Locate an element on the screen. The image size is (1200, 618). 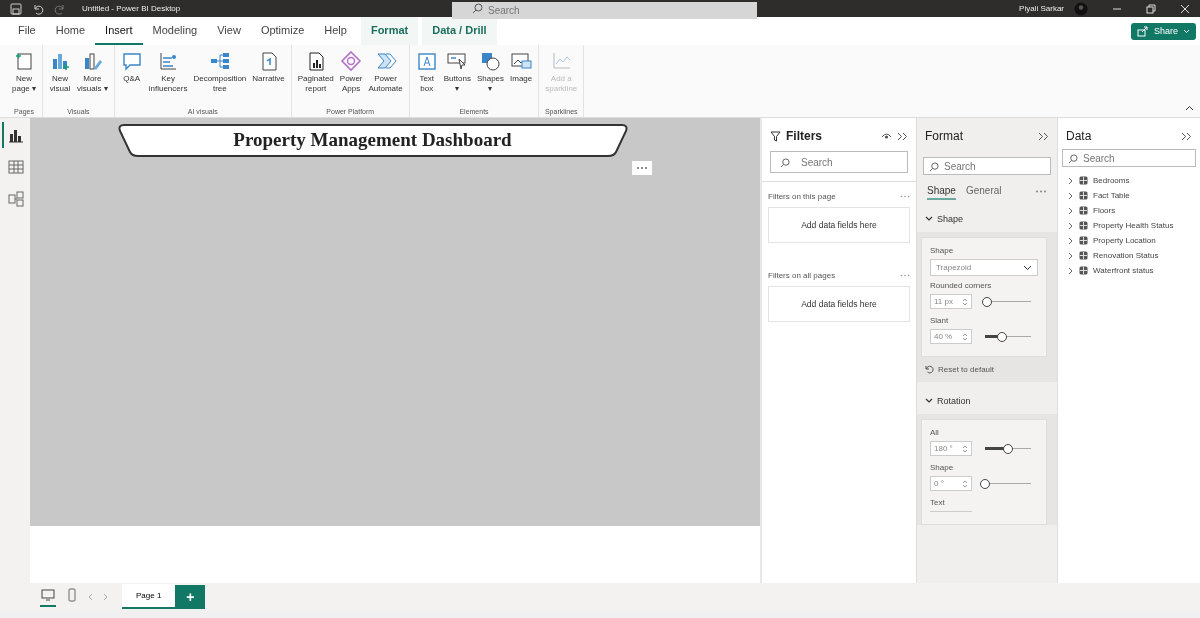
share-button: Share is located at coordinates (1163, 31).